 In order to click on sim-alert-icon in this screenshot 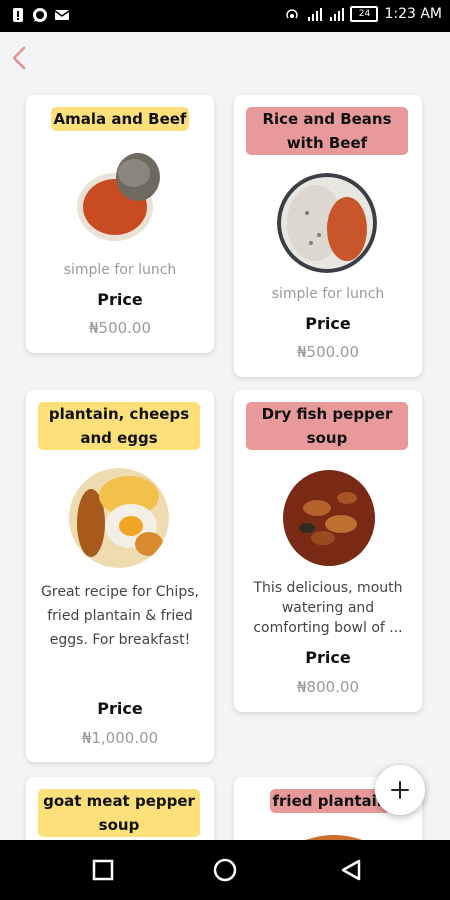, I will do `click(18, 15)`.